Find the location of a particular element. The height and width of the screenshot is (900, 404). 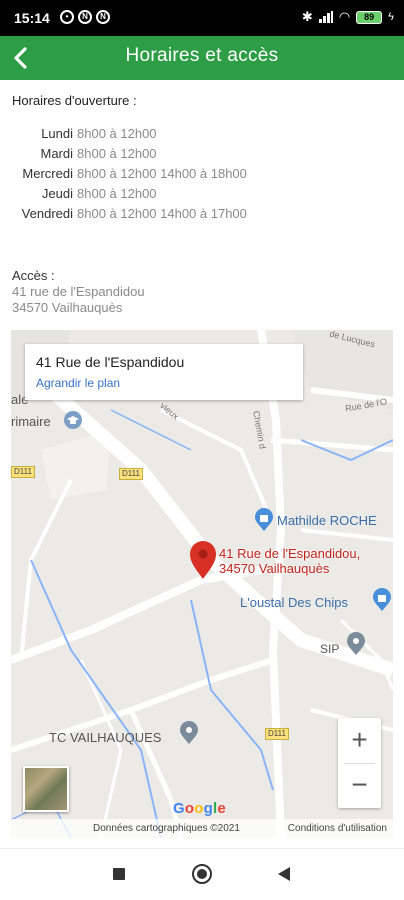

system-nav-bar is located at coordinates (202, 874).